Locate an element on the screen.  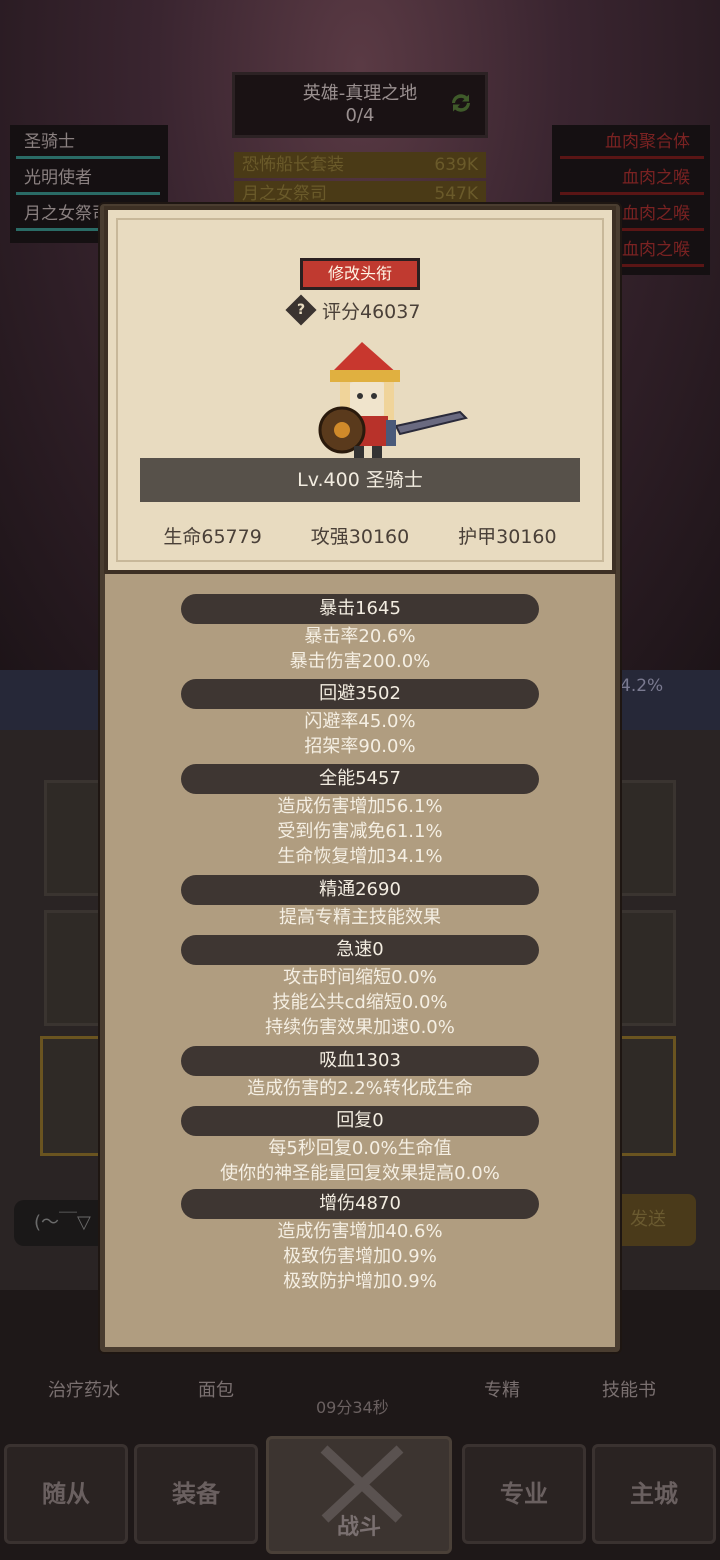
stat-header: 回避3502 is located at coordinates (360, 694).